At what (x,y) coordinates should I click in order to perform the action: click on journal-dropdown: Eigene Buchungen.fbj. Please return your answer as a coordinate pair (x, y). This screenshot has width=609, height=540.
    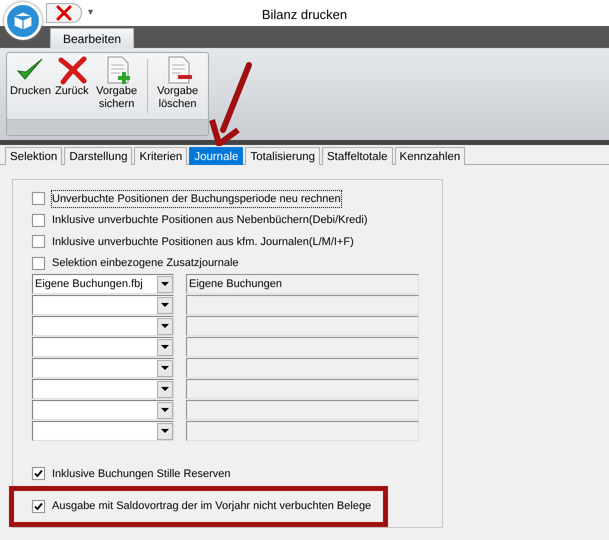
    Looking at the image, I should click on (103, 284).